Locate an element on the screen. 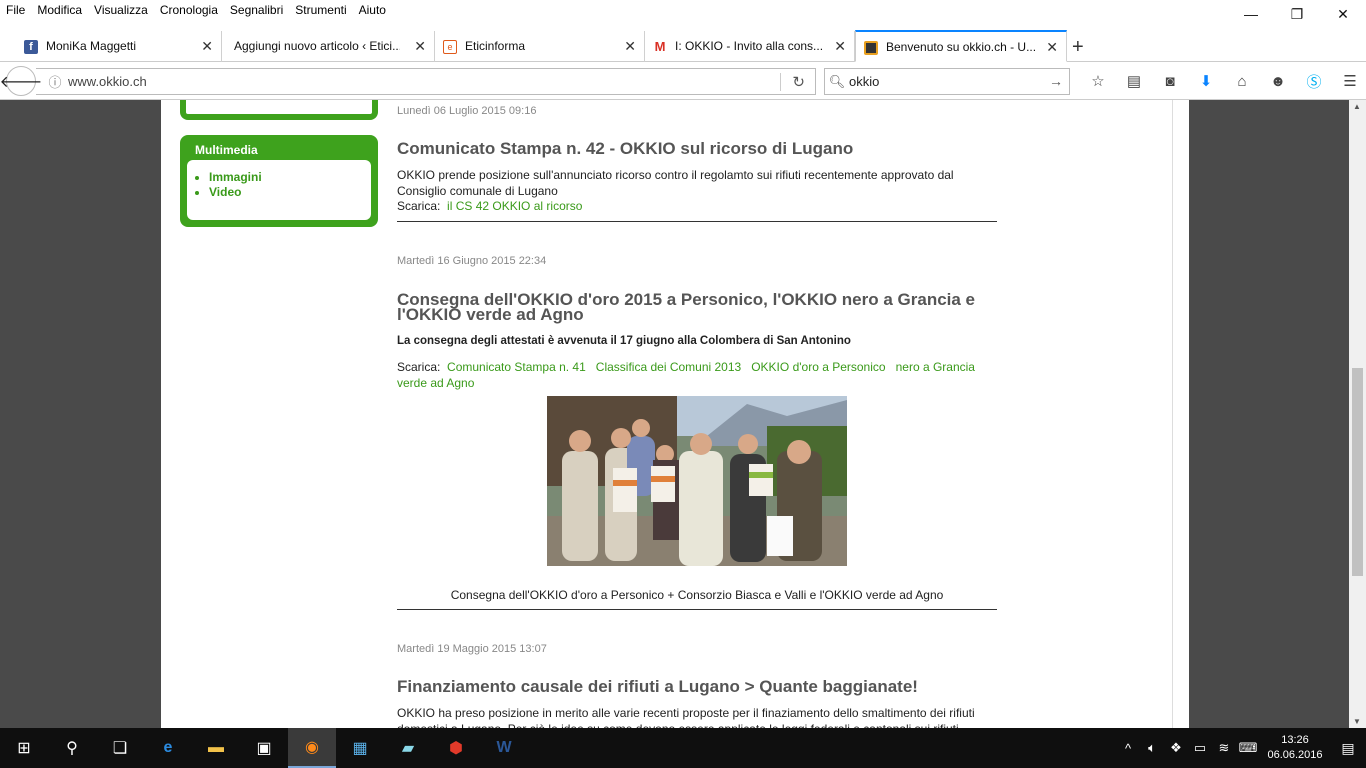 This screenshot has width=1366, height=768. system-tray: ^ 🔈︎ ❖ ▭ ≋ ⌨ 13:26 06.06.2016 ▤ is located at coordinates (1241, 748).